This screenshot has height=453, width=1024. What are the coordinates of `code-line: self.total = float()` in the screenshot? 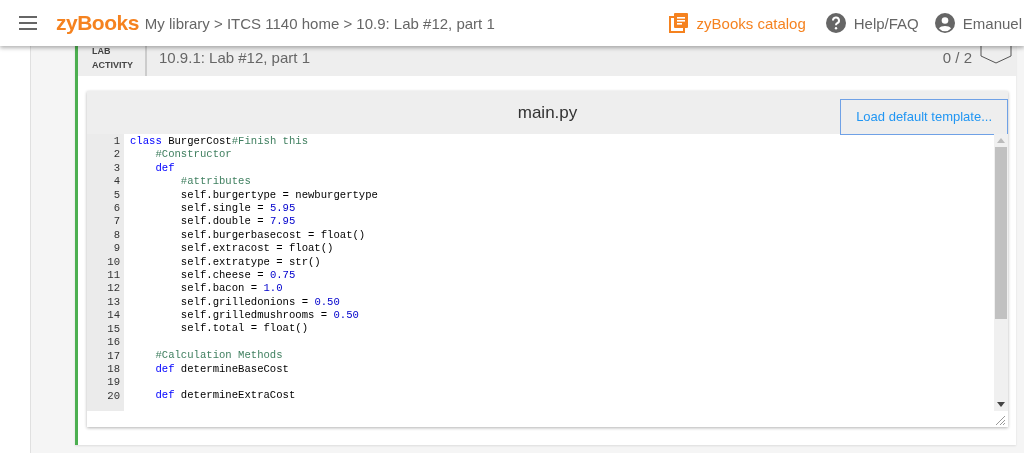 It's located at (243, 329).